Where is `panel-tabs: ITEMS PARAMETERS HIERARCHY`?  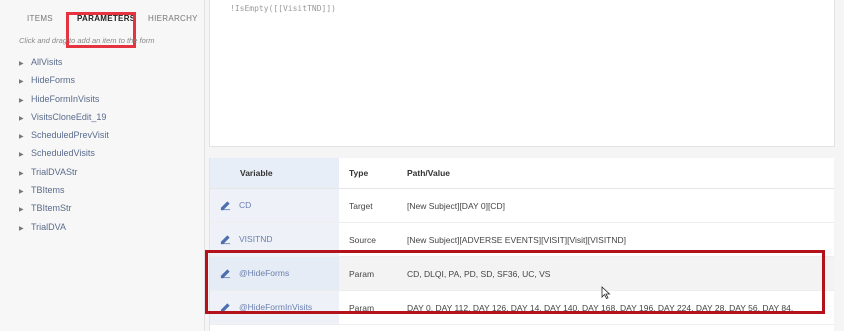 panel-tabs: ITEMS PARAMETERS HIERARCHY is located at coordinates (102, 28).